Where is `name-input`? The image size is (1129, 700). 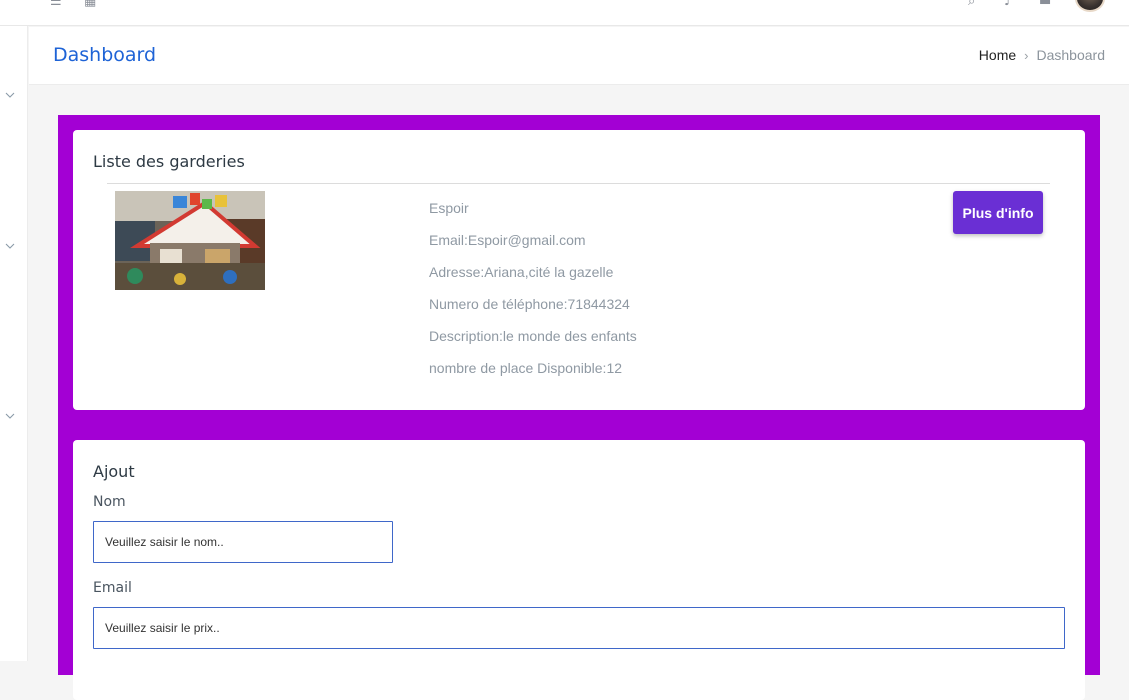 name-input is located at coordinates (243, 542).